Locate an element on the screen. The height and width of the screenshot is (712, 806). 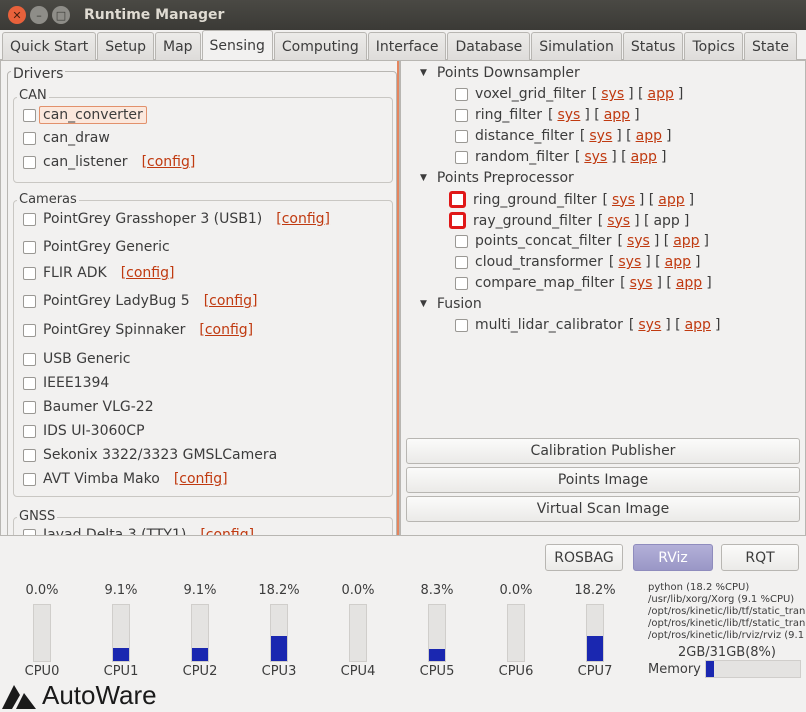
driver-row: IEEE1394 is located at coordinates (66, 383).